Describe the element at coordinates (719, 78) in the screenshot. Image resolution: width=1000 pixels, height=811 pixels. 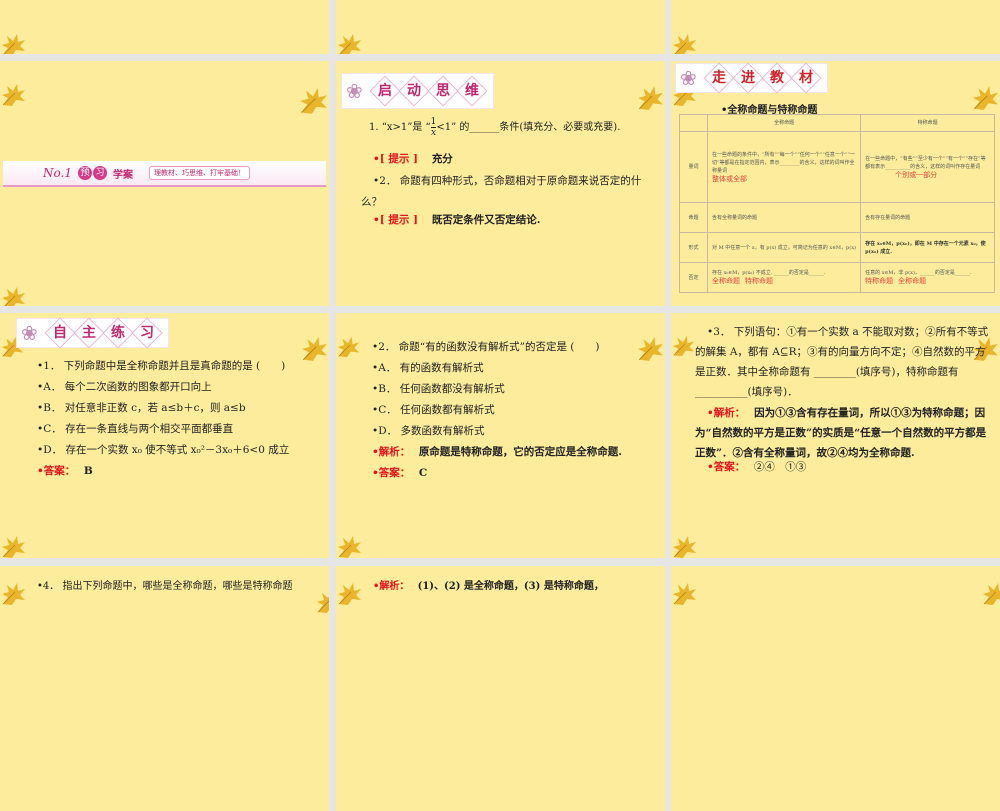
I see `banner-char: 走` at that location.